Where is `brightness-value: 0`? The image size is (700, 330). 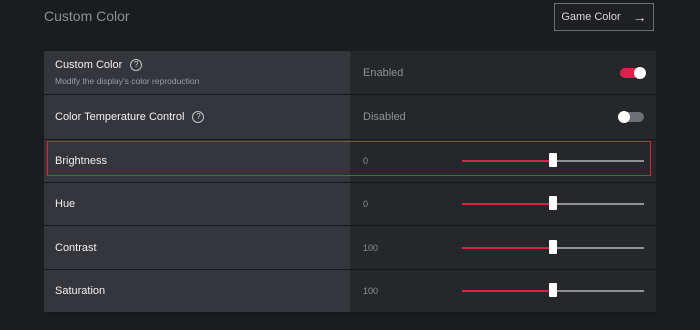
brightness-value: 0 is located at coordinates (366, 161).